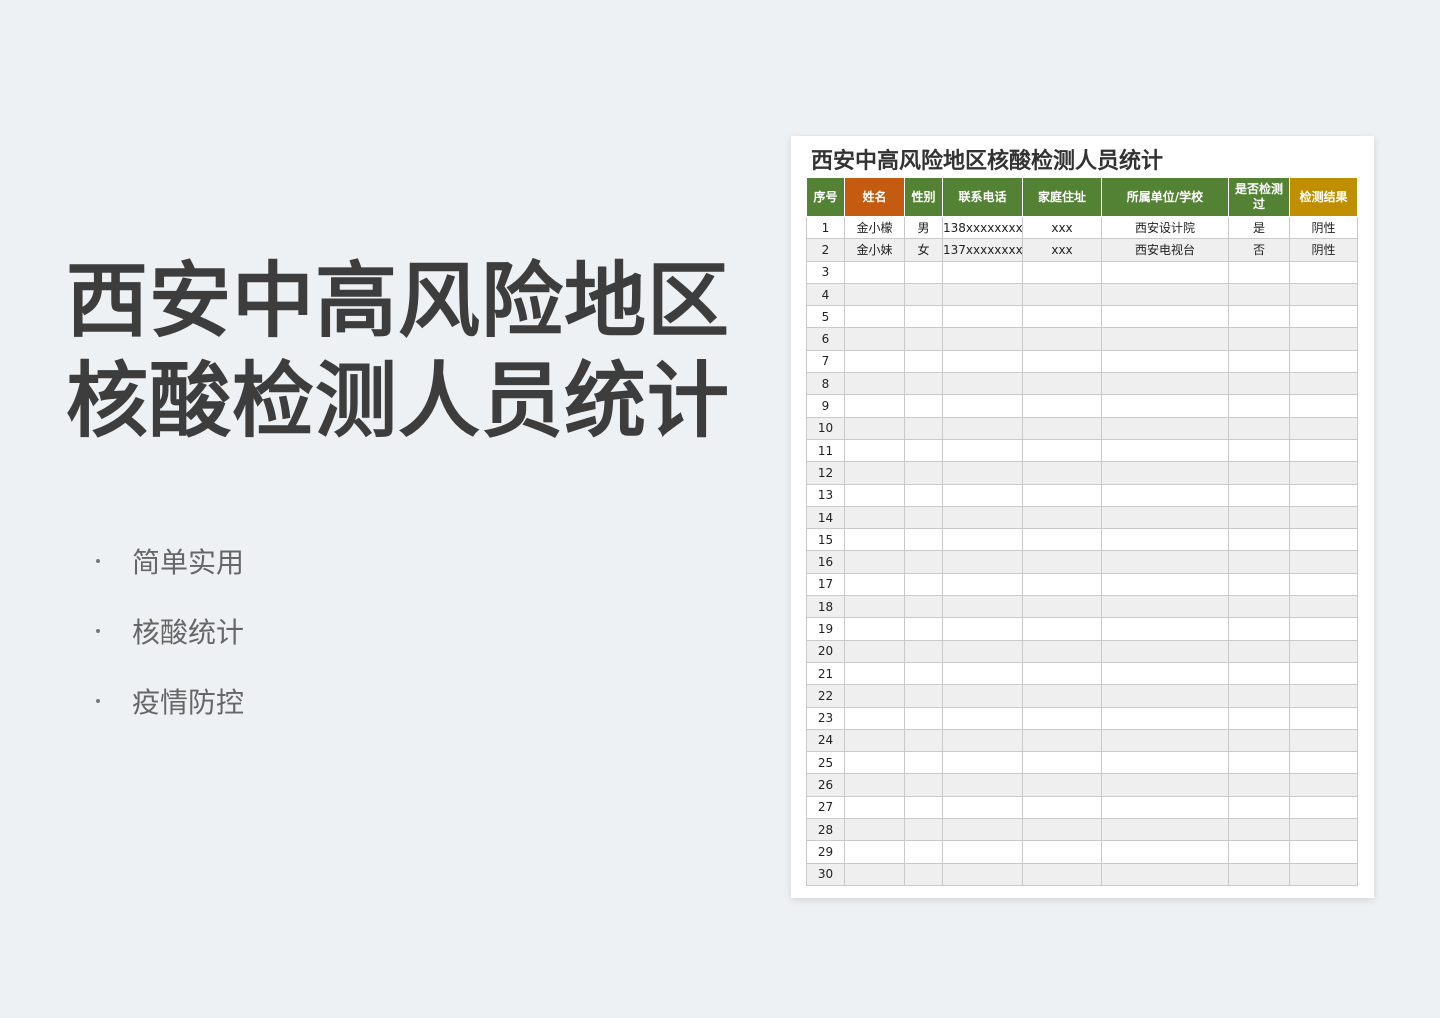 This screenshot has width=1440, height=1018. What do you see at coordinates (923, 227) in the screenshot?
I see `cell-gender: 男` at bounding box center [923, 227].